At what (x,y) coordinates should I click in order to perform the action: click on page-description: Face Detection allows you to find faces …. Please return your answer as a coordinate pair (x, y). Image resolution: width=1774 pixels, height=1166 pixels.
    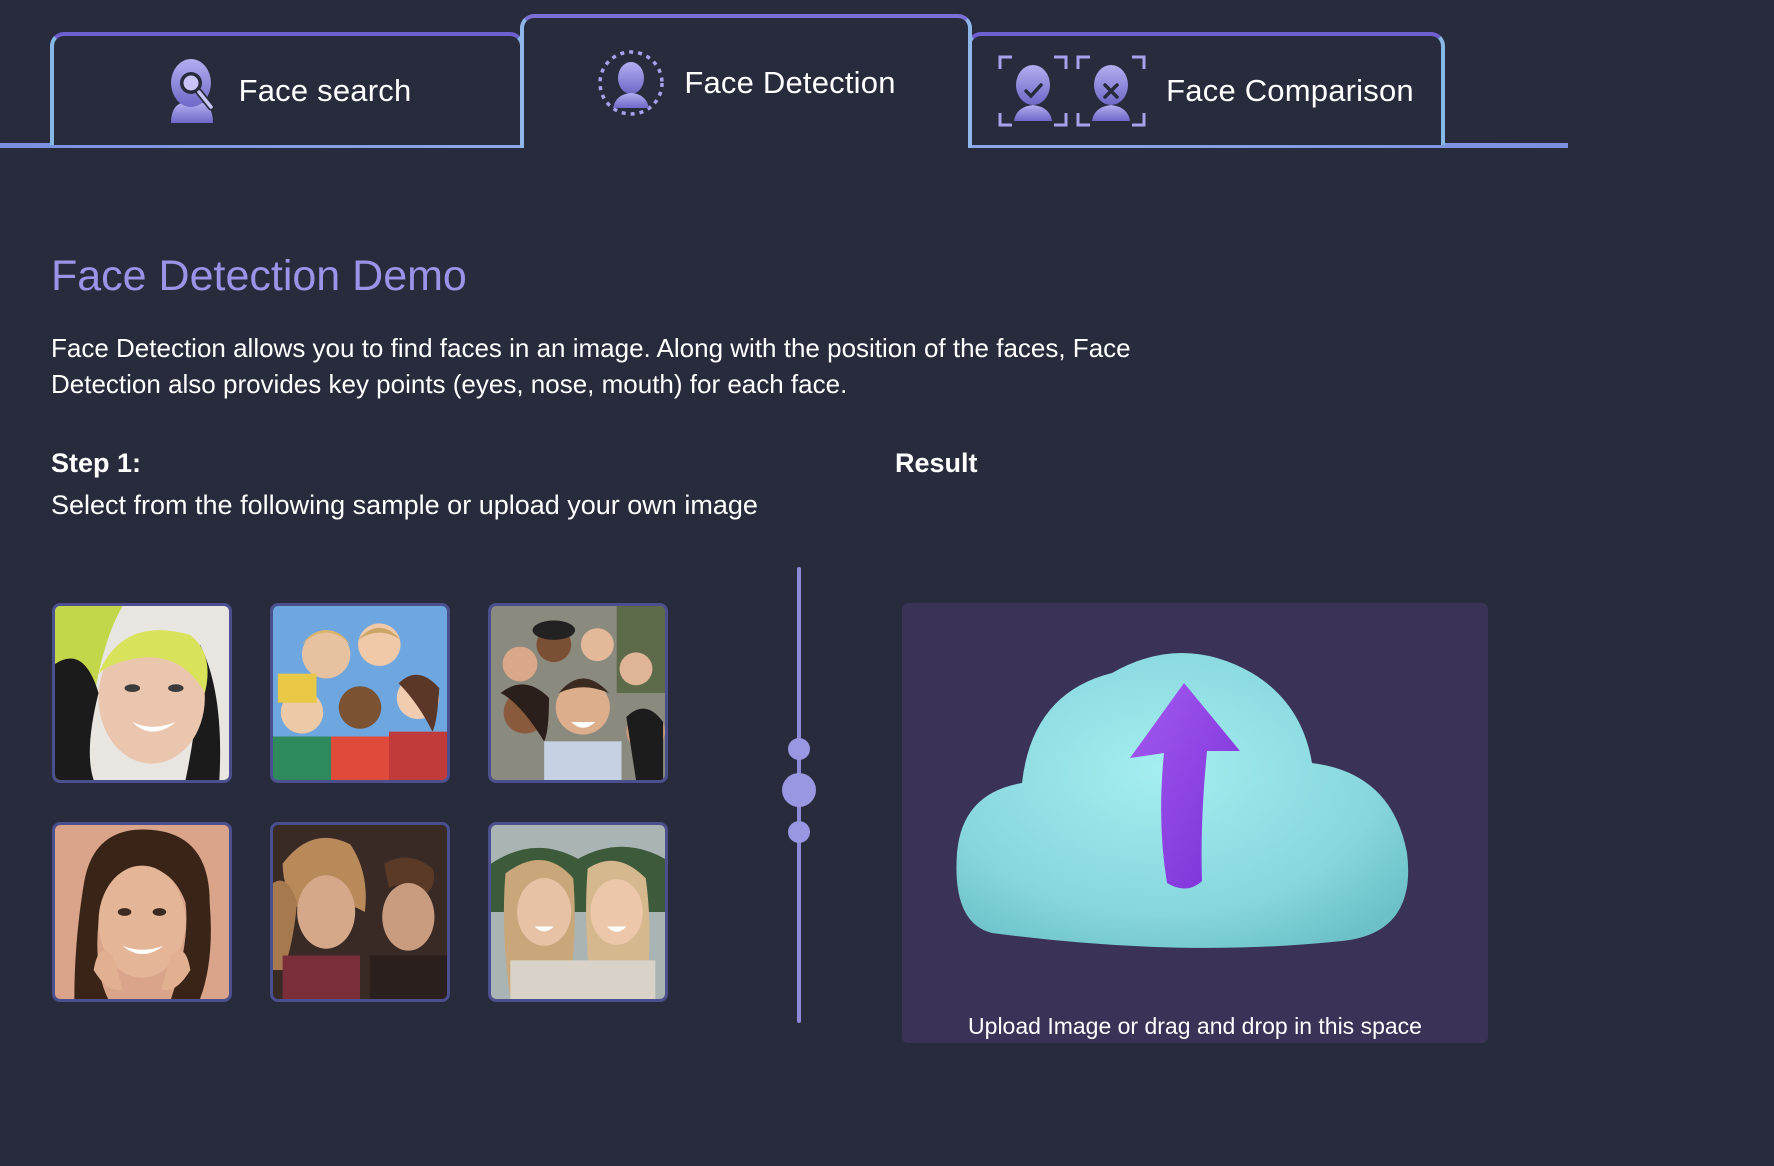
    Looking at the image, I should click on (591, 366).